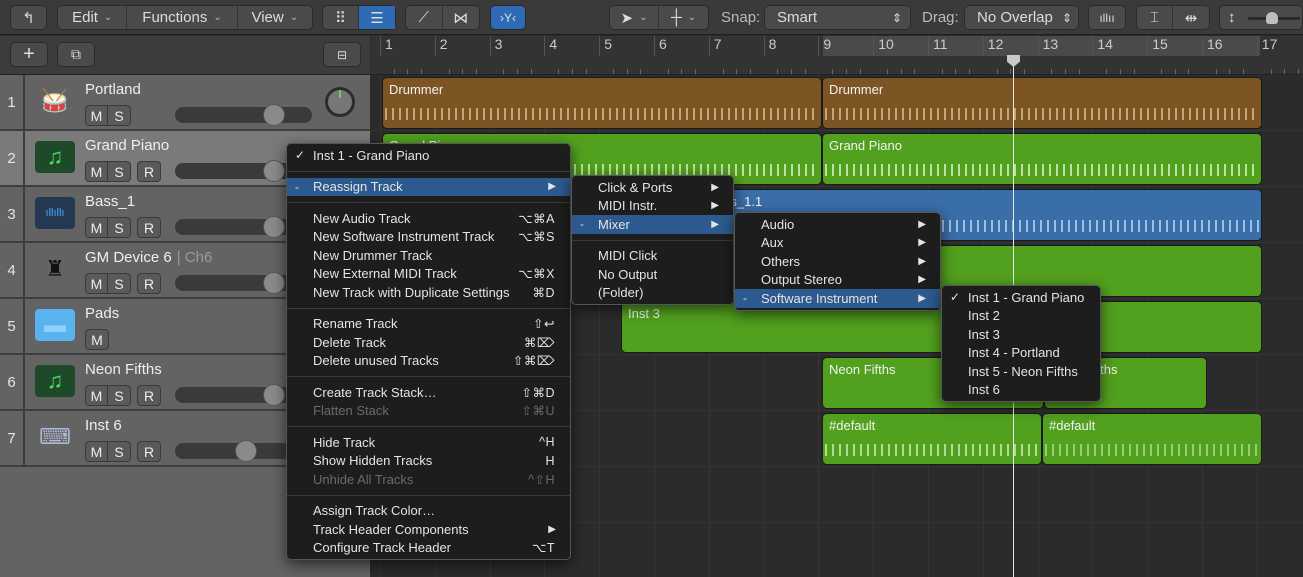 This screenshot has width=1303, height=577. What do you see at coordinates (428, 255) in the screenshot?
I see `menu-item: New Drummer Track` at bounding box center [428, 255].